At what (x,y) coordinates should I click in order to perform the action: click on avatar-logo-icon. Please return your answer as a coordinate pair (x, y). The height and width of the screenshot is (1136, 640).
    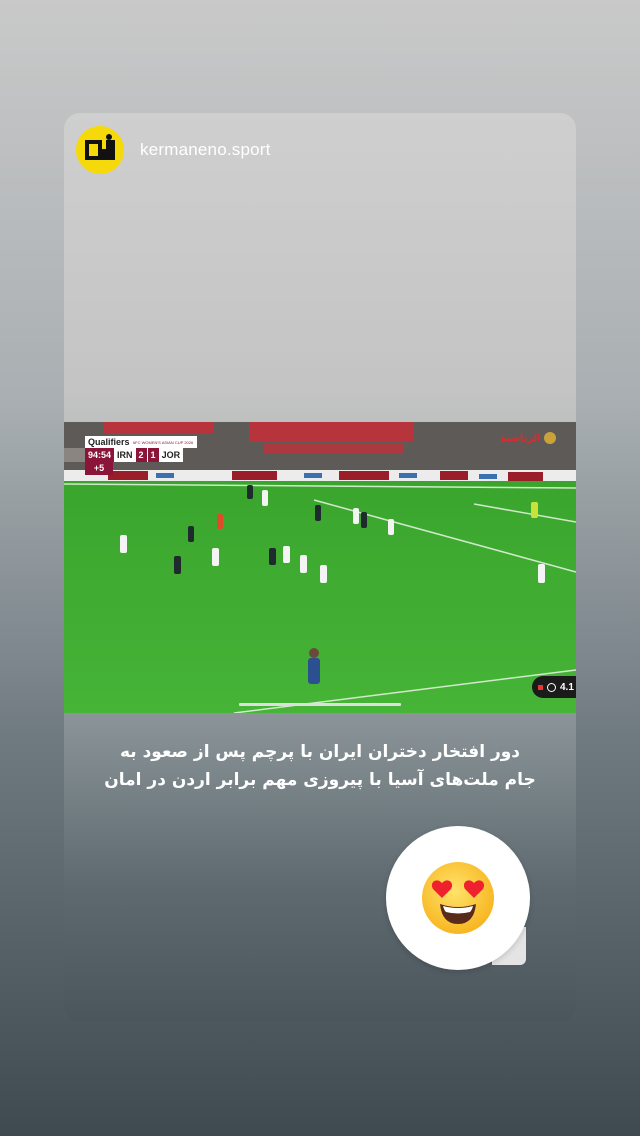
    Looking at the image, I should click on (100, 147).